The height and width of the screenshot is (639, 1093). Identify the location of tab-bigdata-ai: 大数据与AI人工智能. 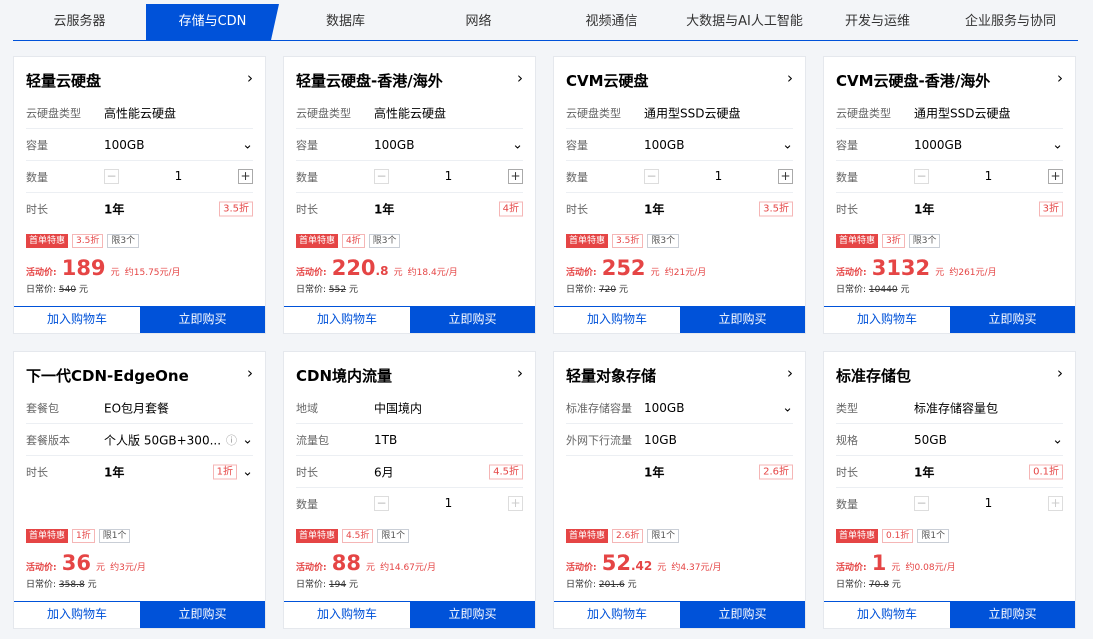
(744, 22).